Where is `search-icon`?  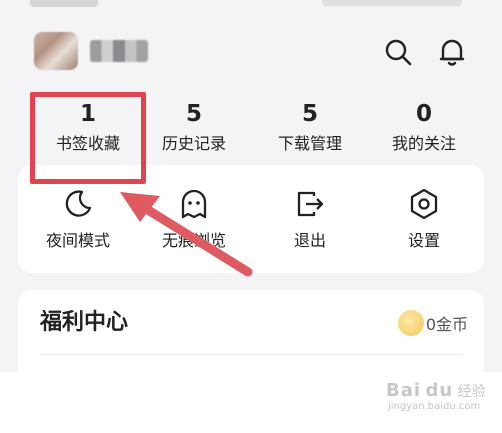
search-icon is located at coordinates (398, 52).